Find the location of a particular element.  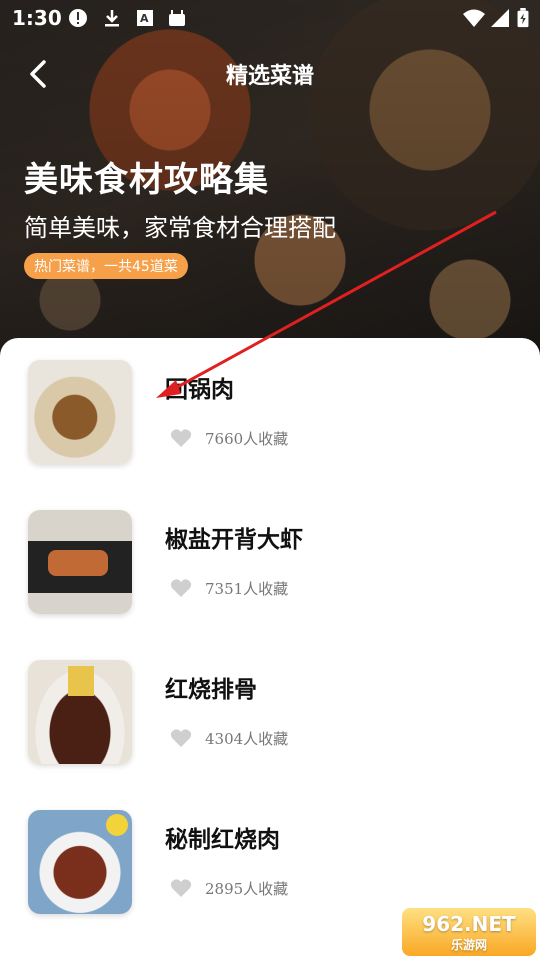

wifi-icon is located at coordinates (474, 18).